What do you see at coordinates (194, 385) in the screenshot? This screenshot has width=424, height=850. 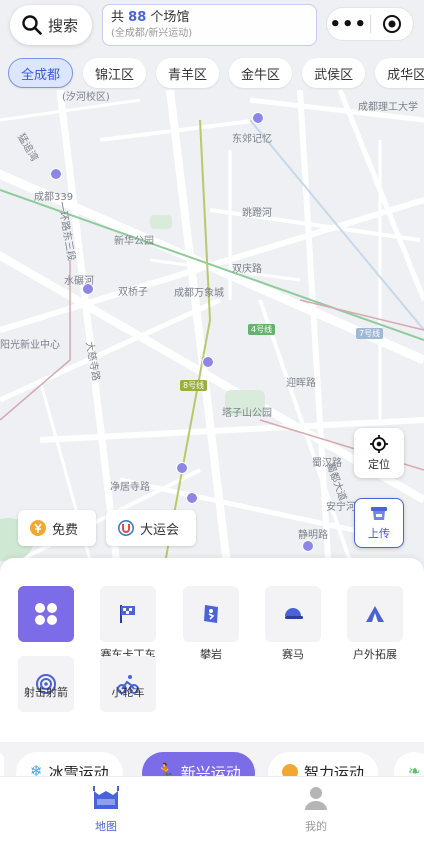 I see `metro-badge: 8号线` at bounding box center [194, 385].